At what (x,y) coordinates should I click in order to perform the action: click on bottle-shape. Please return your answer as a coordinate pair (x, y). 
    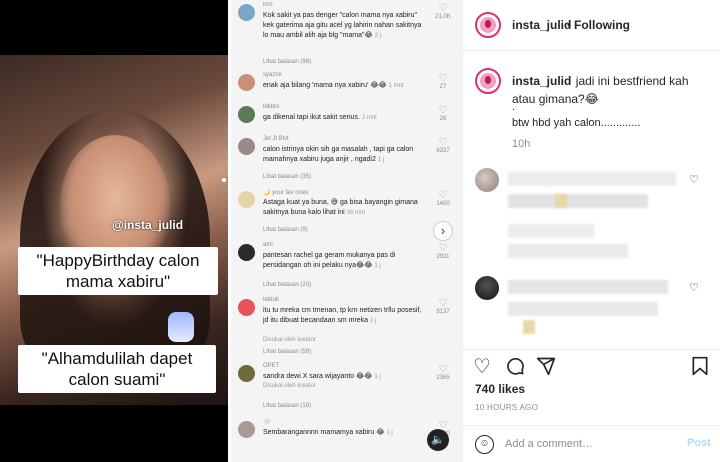
    Looking at the image, I should click on (181, 327).